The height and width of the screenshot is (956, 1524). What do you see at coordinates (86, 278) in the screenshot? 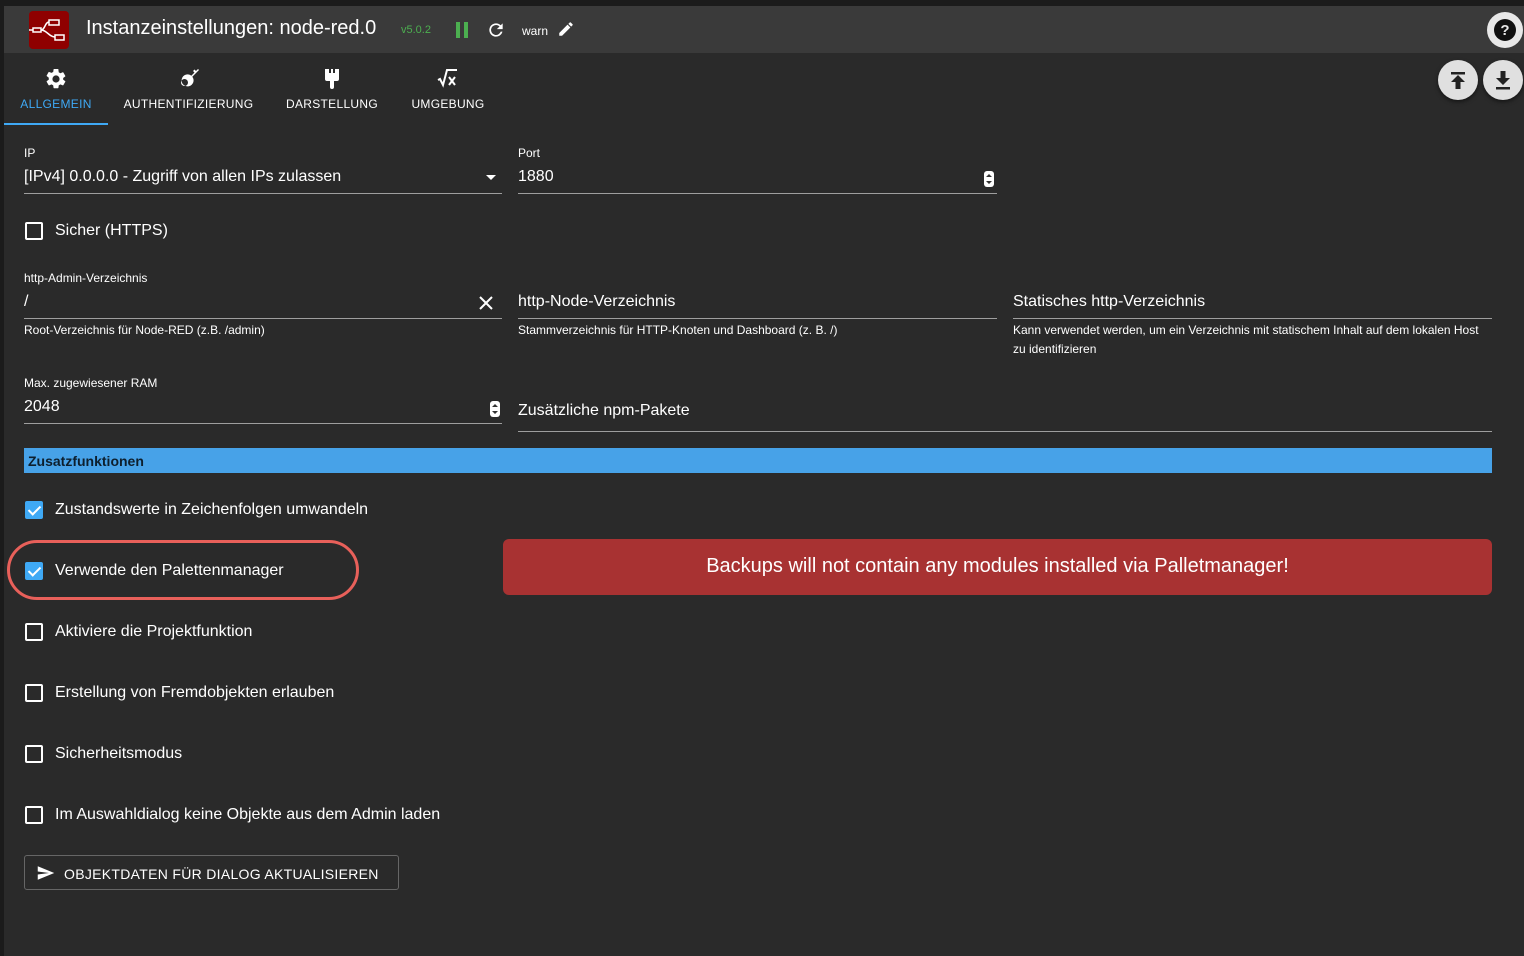
I see `admin-dir-label: http-Admin-Verzeichnis` at bounding box center [86, 278].